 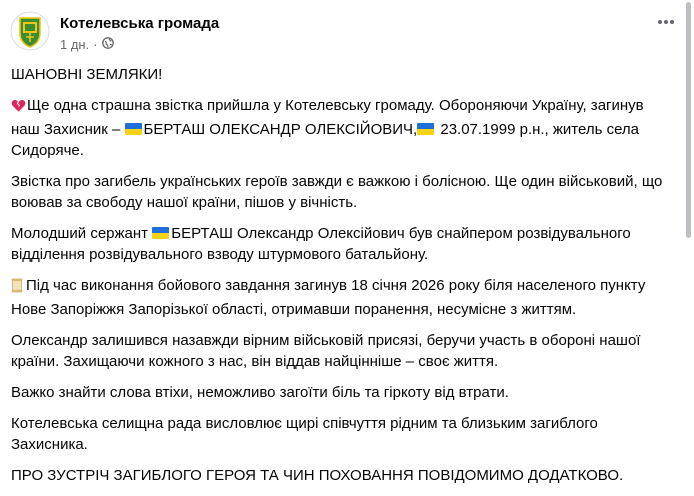 I want to click on hero-name: БЕРТАШ ОЛЕКСАНДР ОЛЕКСІЙОВИЧ,, so click(x=280, y=129).